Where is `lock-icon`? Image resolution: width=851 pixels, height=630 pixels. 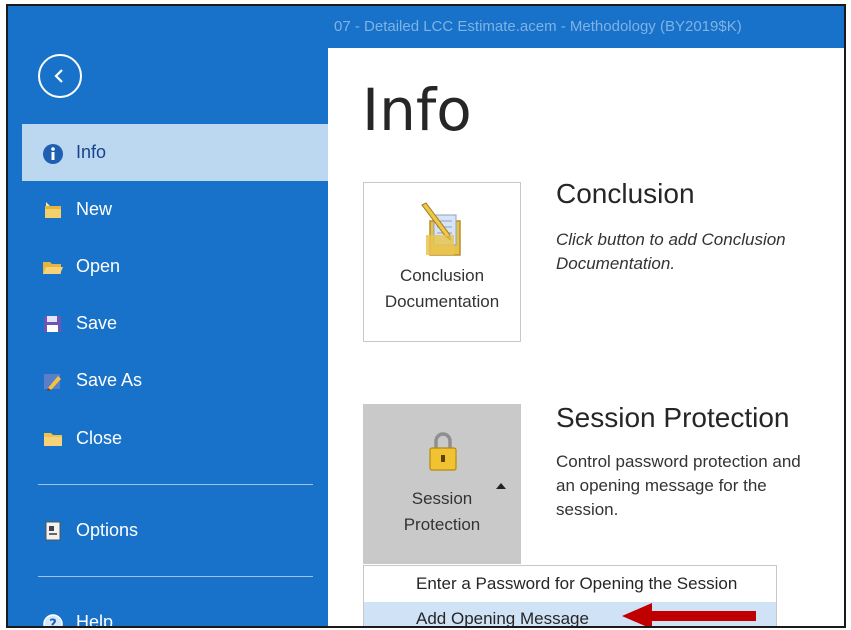
lock-icon is located at coordinates (443, 451).